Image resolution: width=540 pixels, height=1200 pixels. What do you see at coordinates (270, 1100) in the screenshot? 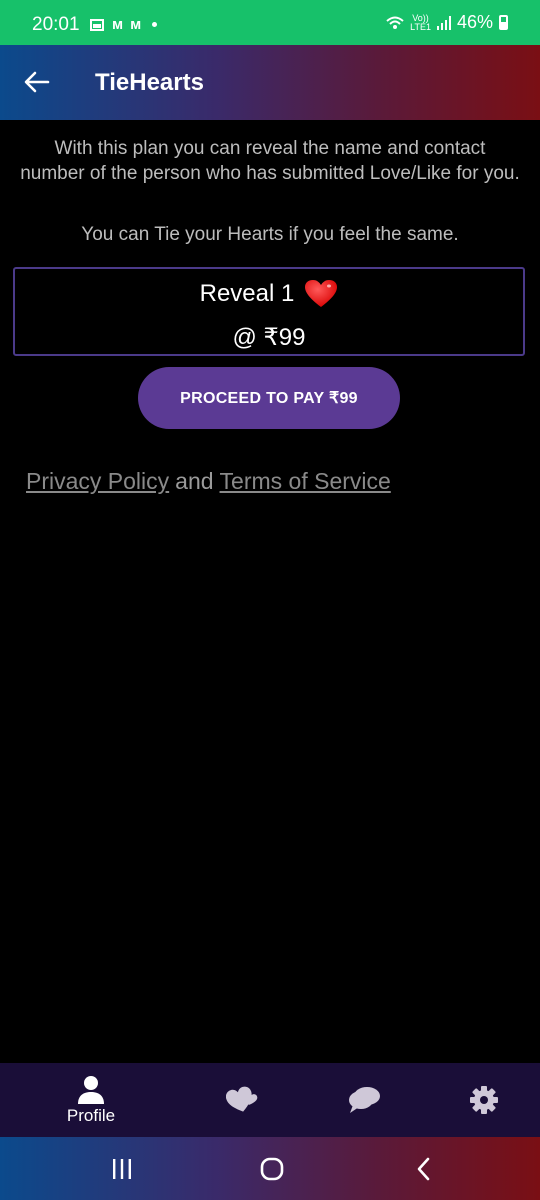
I see `bottom-nav: Profile` at bounding box center [270, 1100].